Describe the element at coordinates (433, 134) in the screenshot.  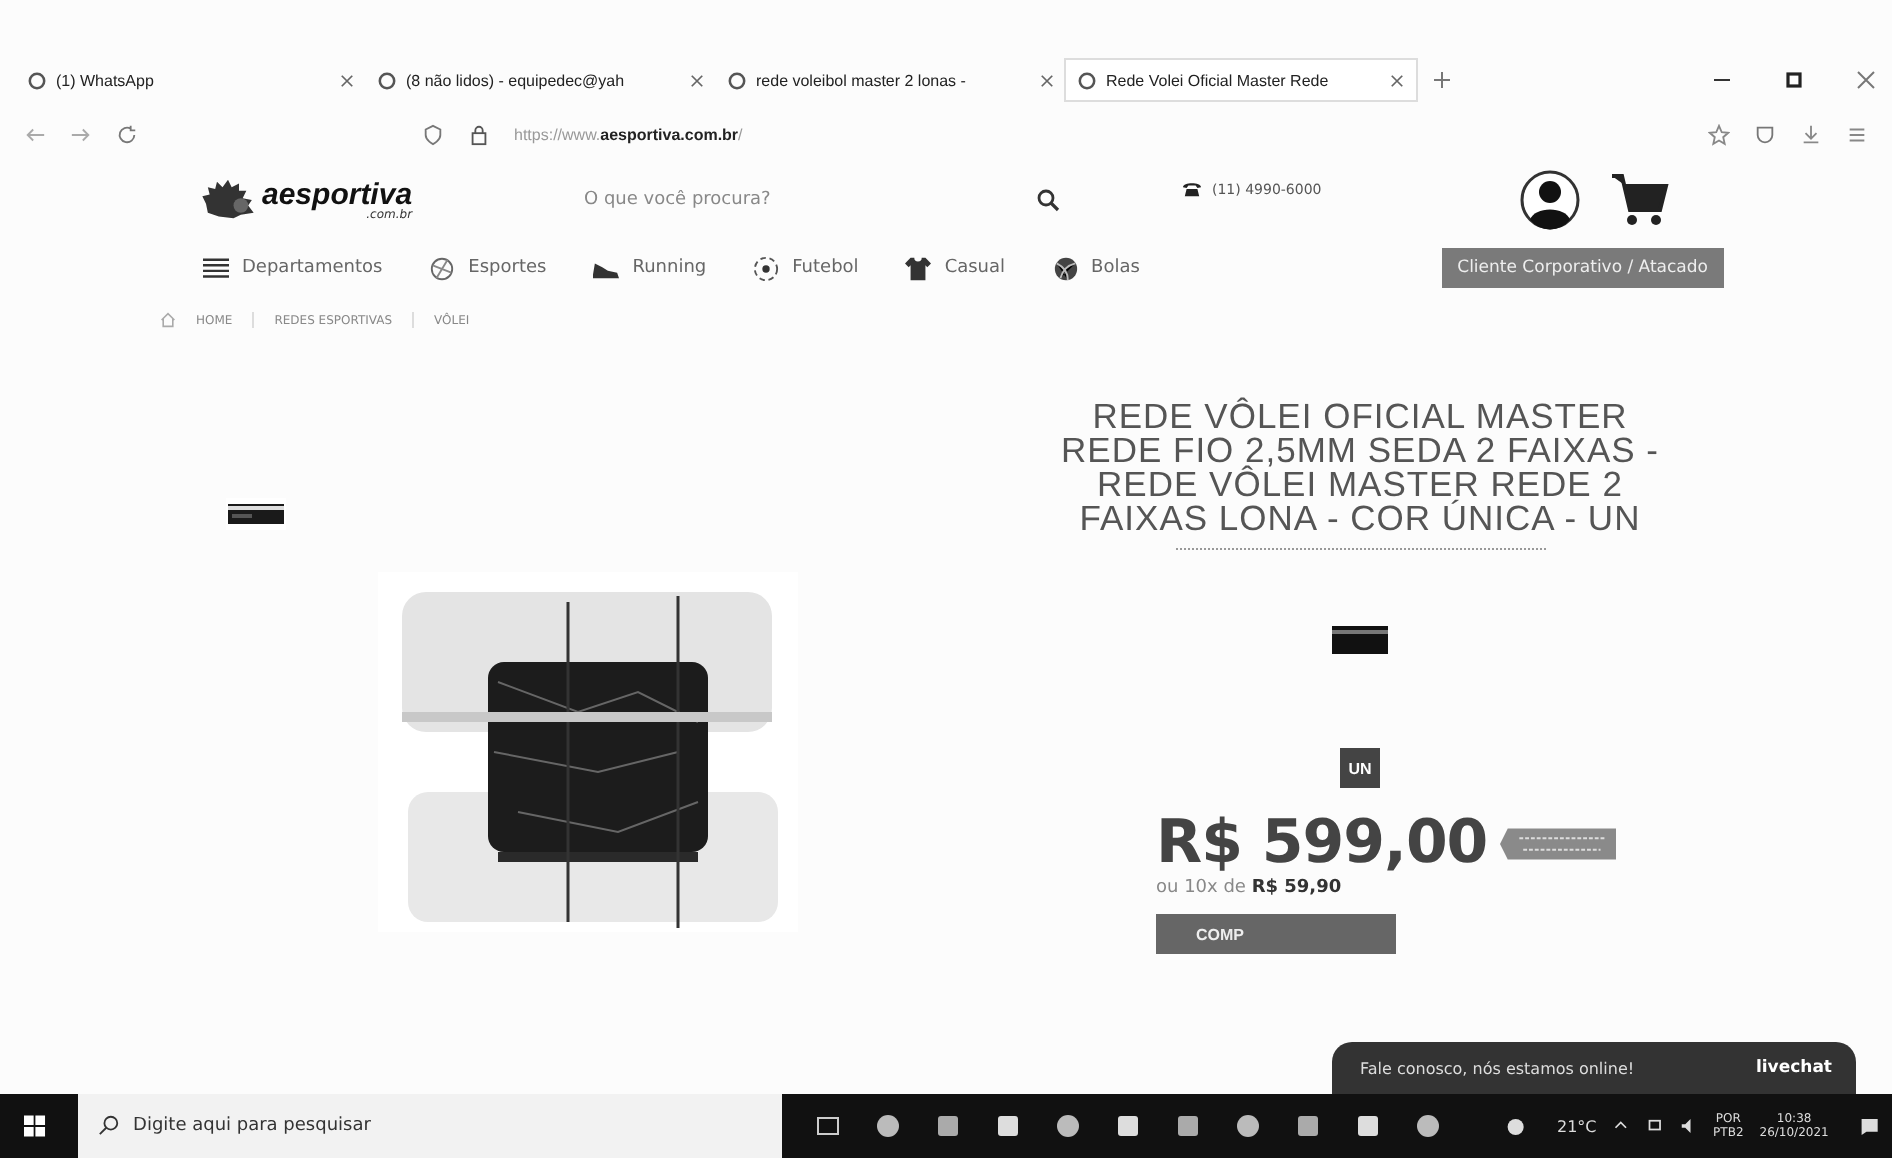
I see `shield-icon` at that location.